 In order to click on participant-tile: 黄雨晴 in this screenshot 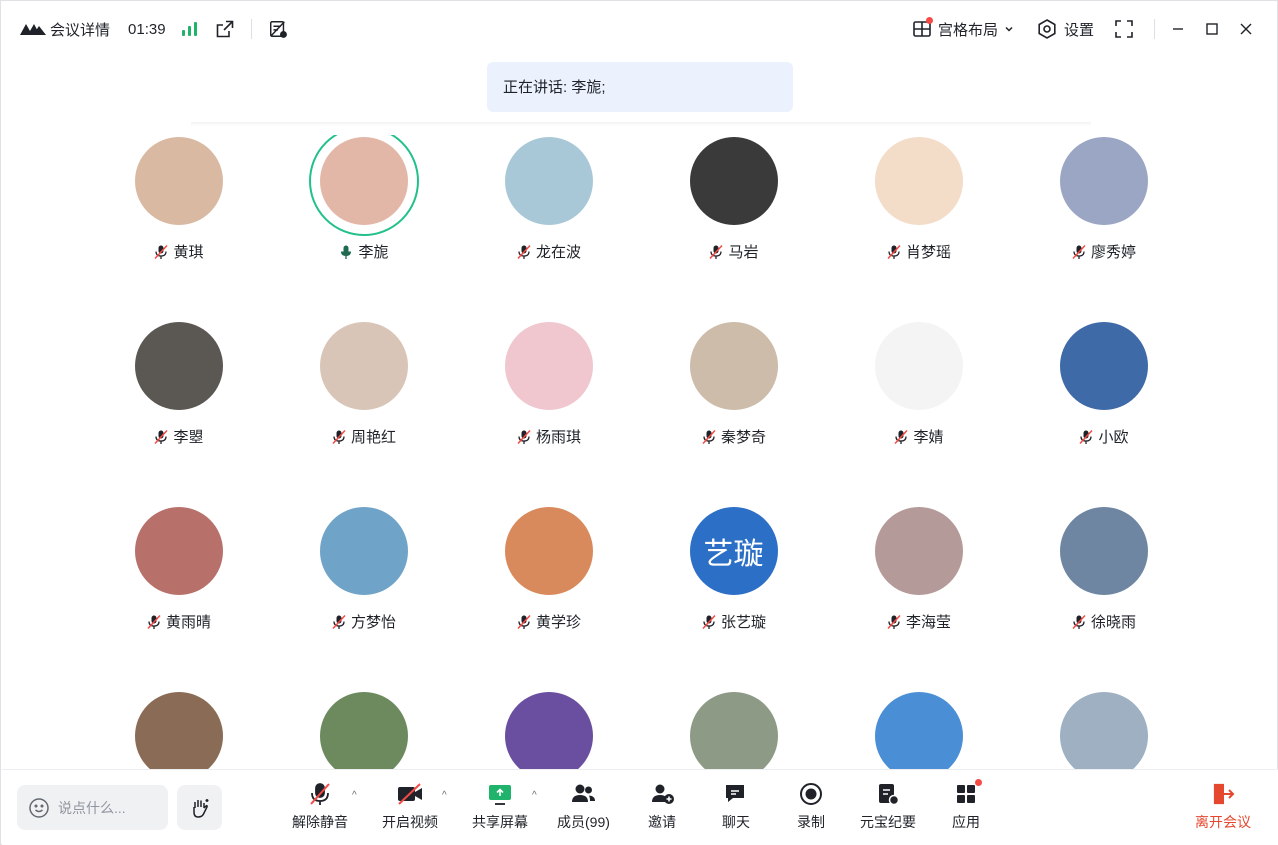, I will do `click(178, 575)`.